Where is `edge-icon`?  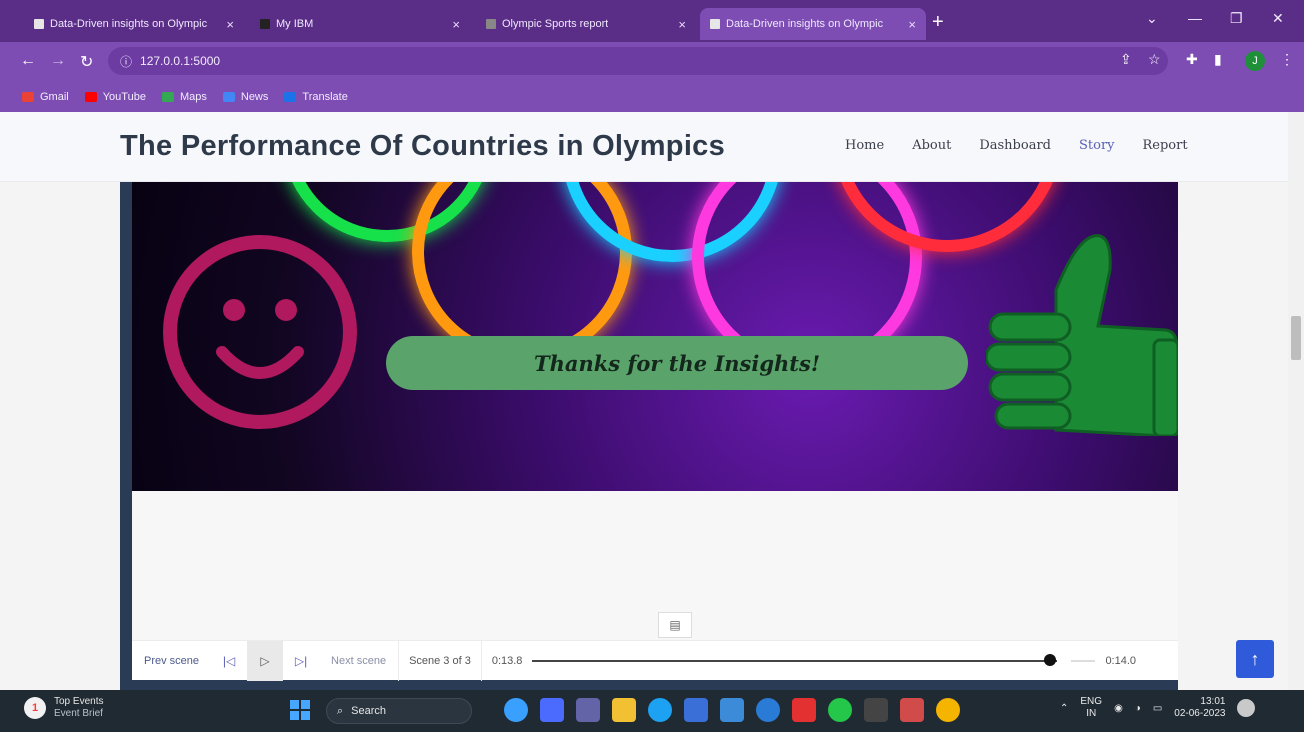
edge-icon is located at coordinates (660, 710).